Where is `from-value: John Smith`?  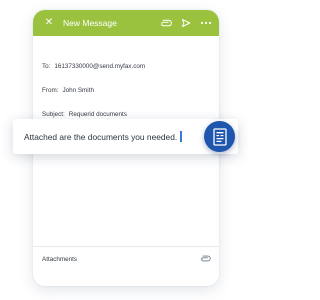 from-value: John Smith is located at coordinates (78, 90).